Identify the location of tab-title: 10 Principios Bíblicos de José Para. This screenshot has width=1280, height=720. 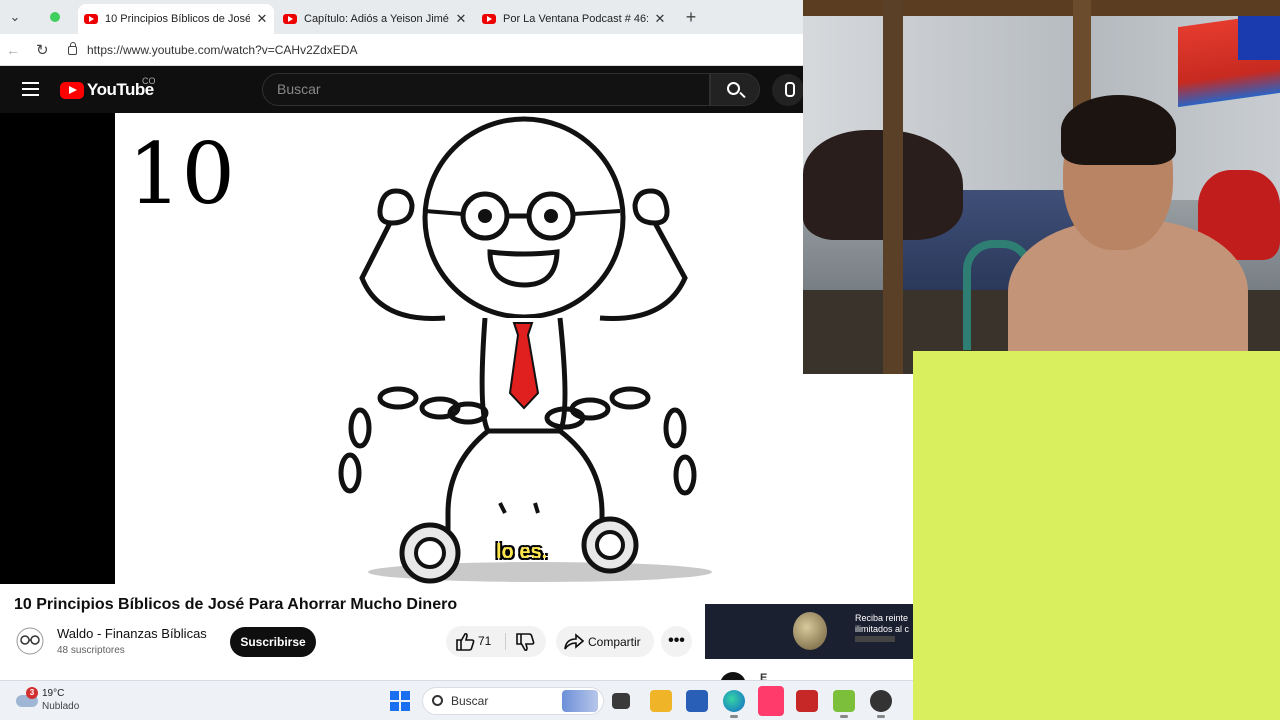
(177, 19).